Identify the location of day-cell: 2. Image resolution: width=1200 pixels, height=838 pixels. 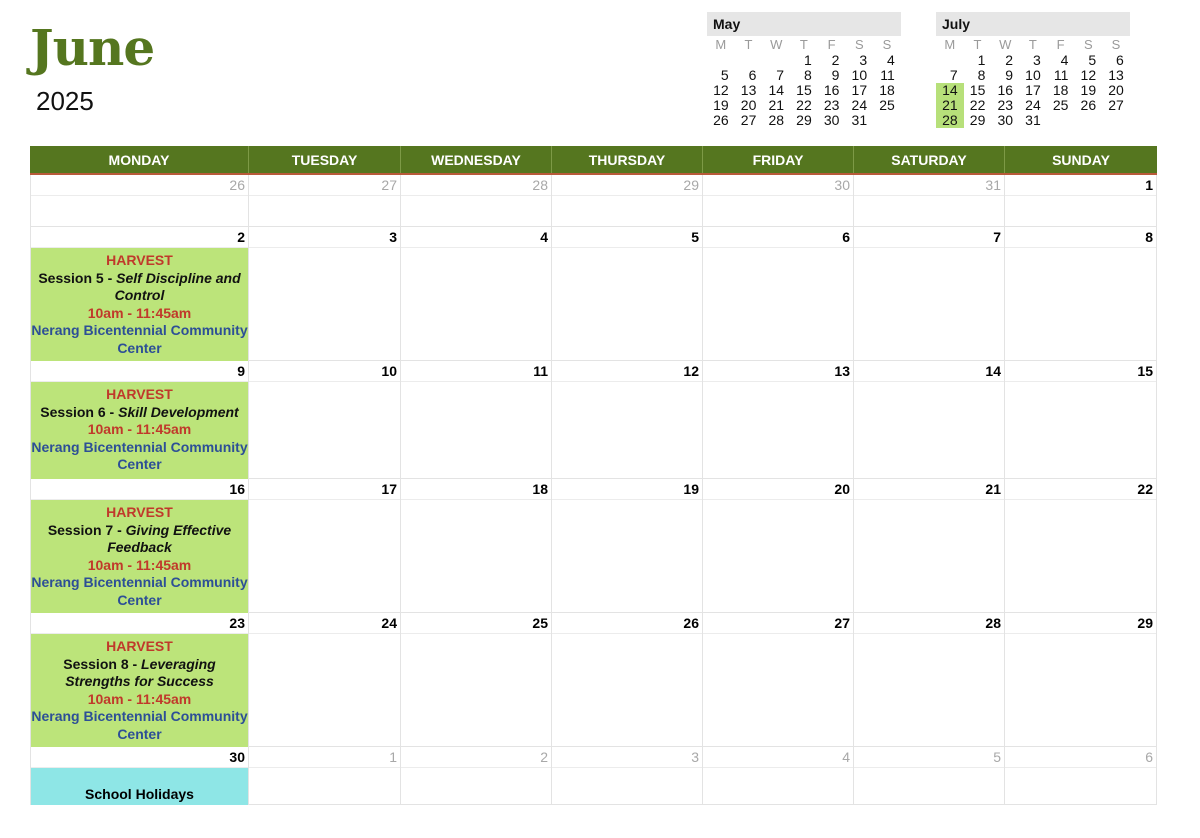
(476, 776).